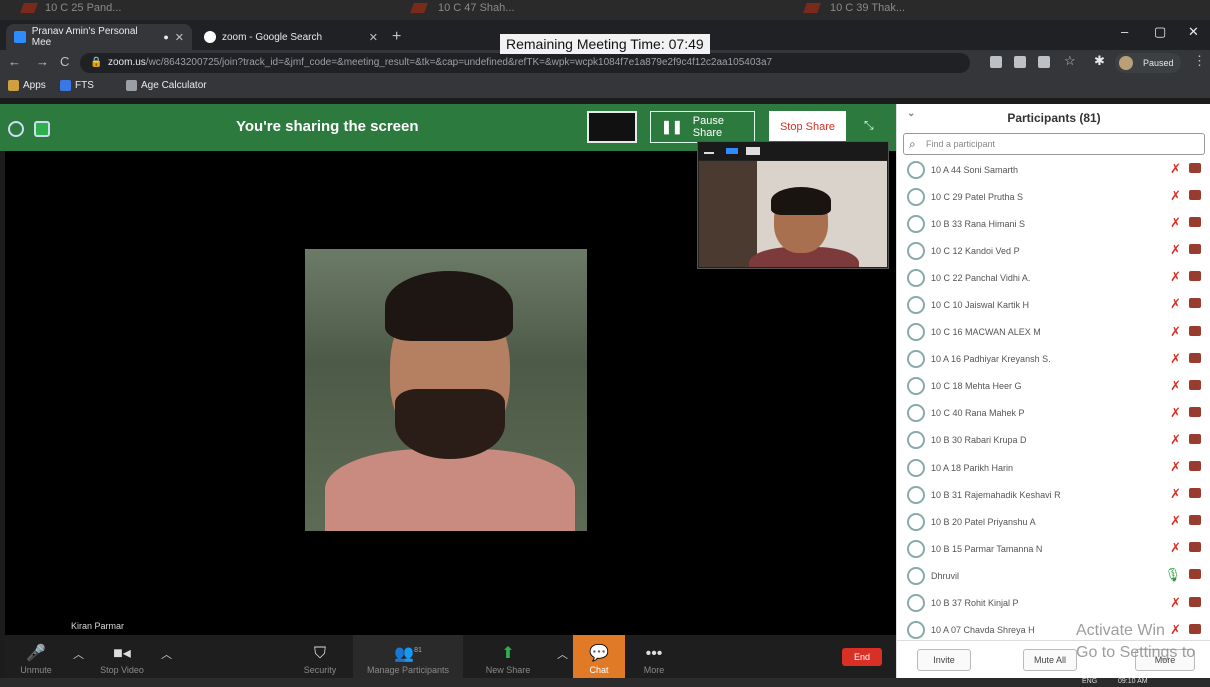 The height and width of the screenshot is (687, 1210). What do you see at coordinates (396, 37) in the screenshot?
I see `new-tab-button: +` at bounding box center [396, 37].